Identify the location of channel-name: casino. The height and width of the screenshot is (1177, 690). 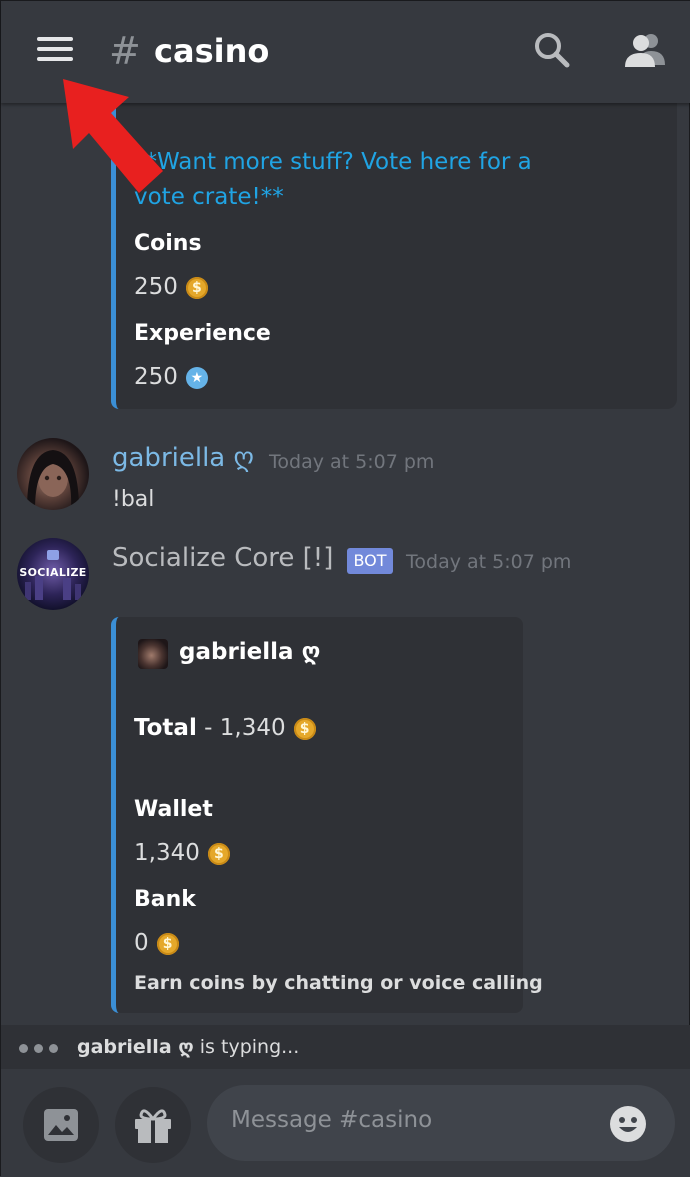
(211, 51).